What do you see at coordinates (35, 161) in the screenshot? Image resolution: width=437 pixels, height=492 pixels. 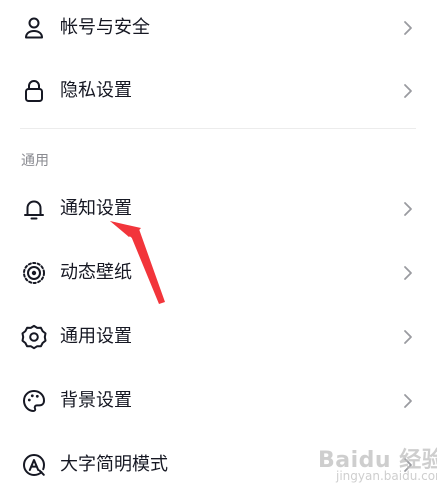 I see `section-title: 通用` at bounding box center [35, 161].